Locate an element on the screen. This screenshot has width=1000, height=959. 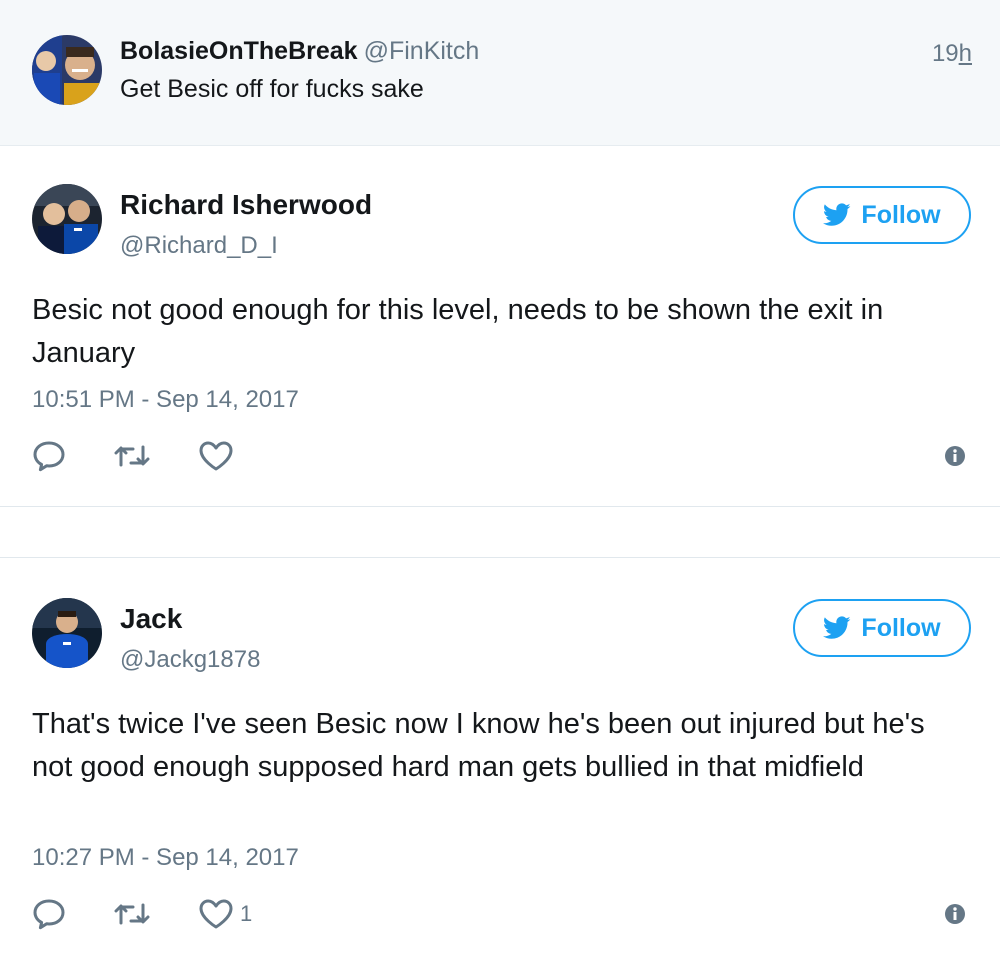
author-handle: @Richard_D_I is located at coordinates (199, 246).